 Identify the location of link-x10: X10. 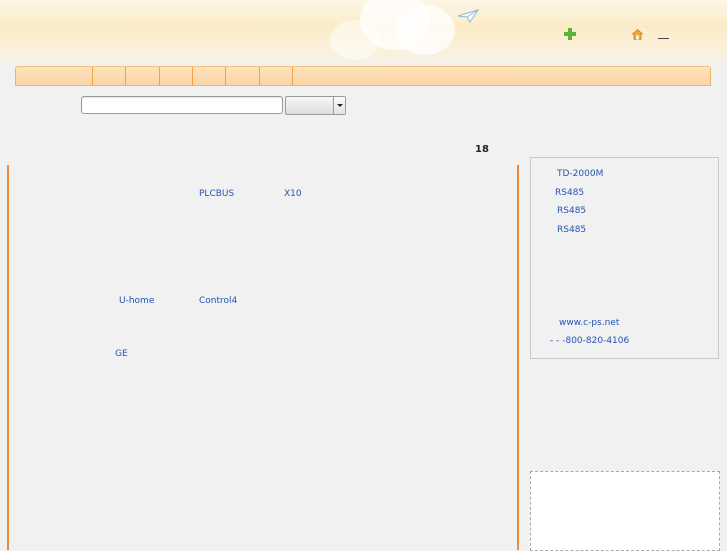
(293, 194).